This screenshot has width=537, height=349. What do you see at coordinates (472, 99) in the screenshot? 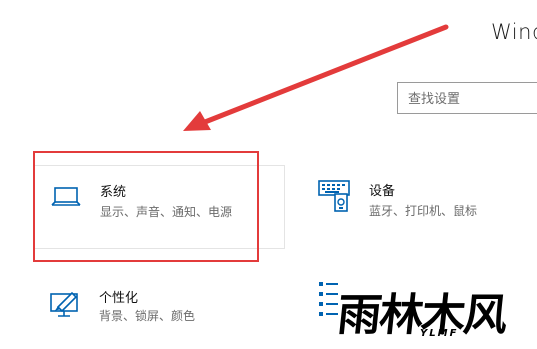
I see `search-input` at bounding box center [472, 99].